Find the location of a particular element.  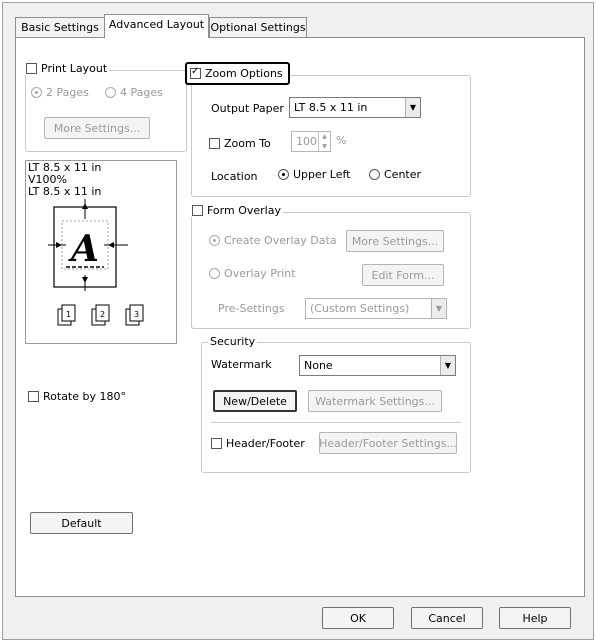

output-paper-label: Output Paper is located at coordinates (247, 108).